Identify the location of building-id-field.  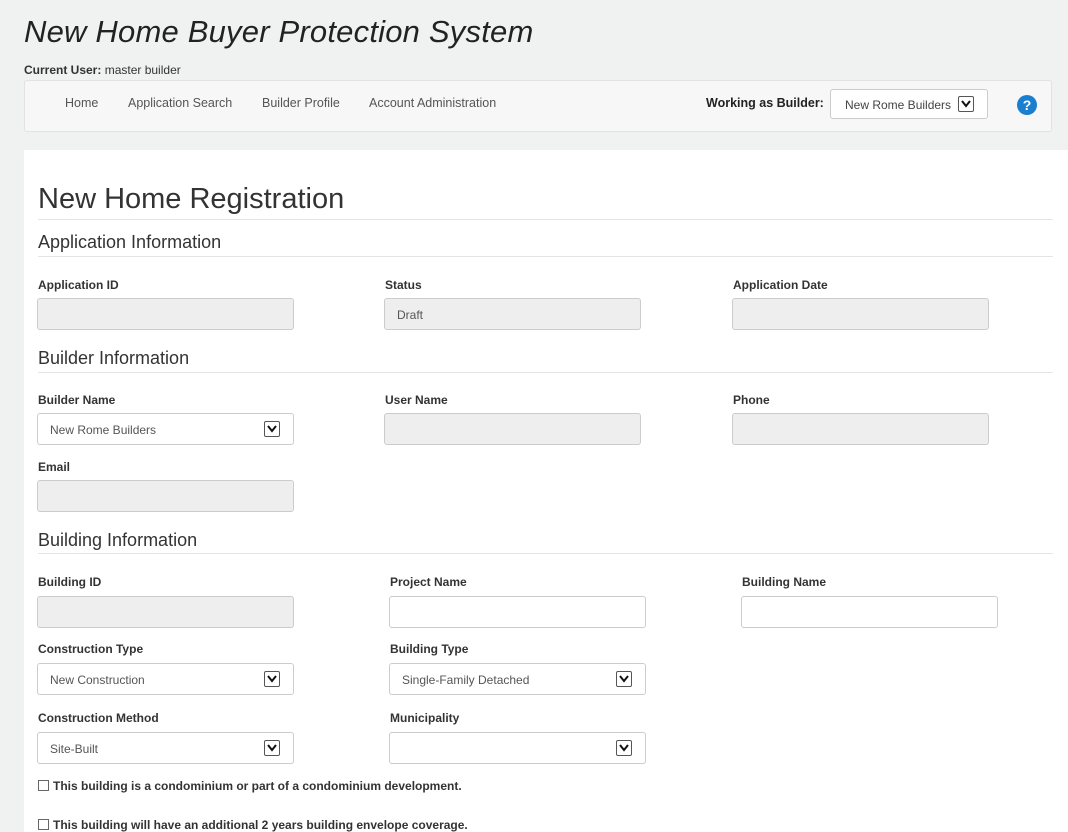
(165, 612).